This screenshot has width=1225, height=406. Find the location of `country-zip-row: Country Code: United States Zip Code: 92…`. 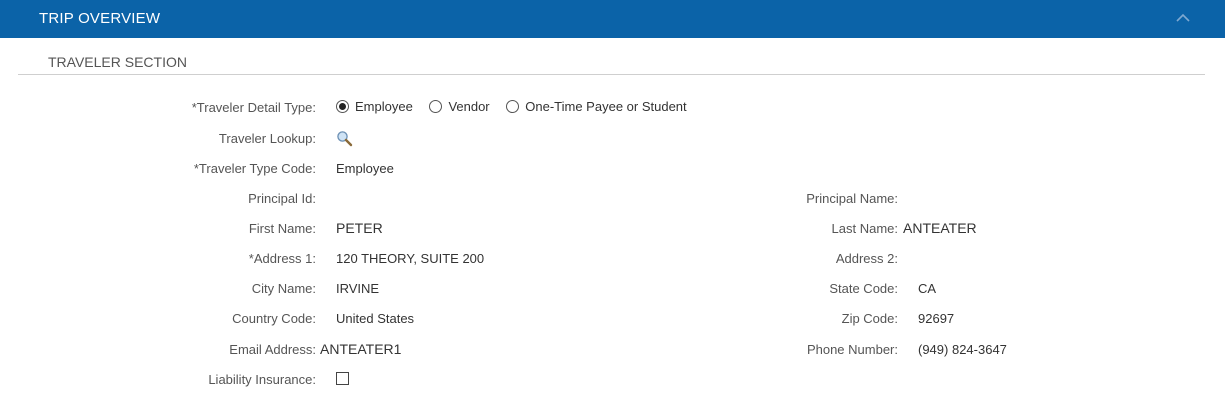

country-zip-row: Country Code: United States Zip Code: 92… is located at coordinates (612, 319).